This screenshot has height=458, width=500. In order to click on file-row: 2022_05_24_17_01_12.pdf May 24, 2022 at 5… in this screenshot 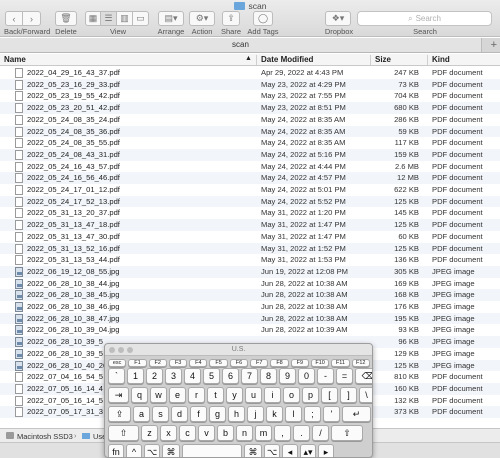, I will do `click(250, 190)`.